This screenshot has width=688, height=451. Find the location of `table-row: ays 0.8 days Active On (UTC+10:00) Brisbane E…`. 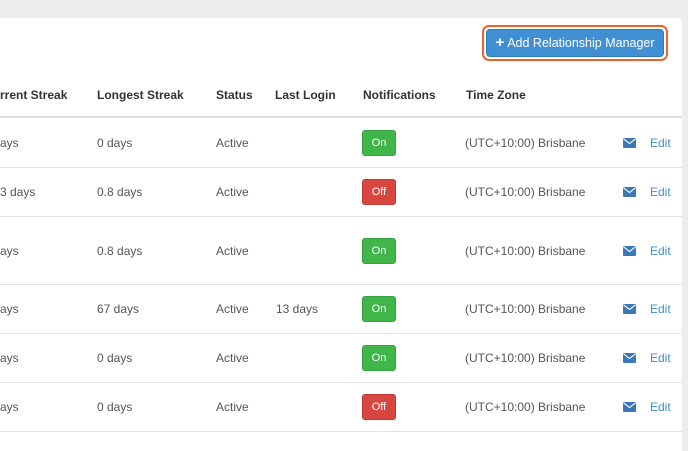

table-row: ays 0.8 days Active On (UTC+10:00) Brisbane E… is located at coordinates (341, 251).